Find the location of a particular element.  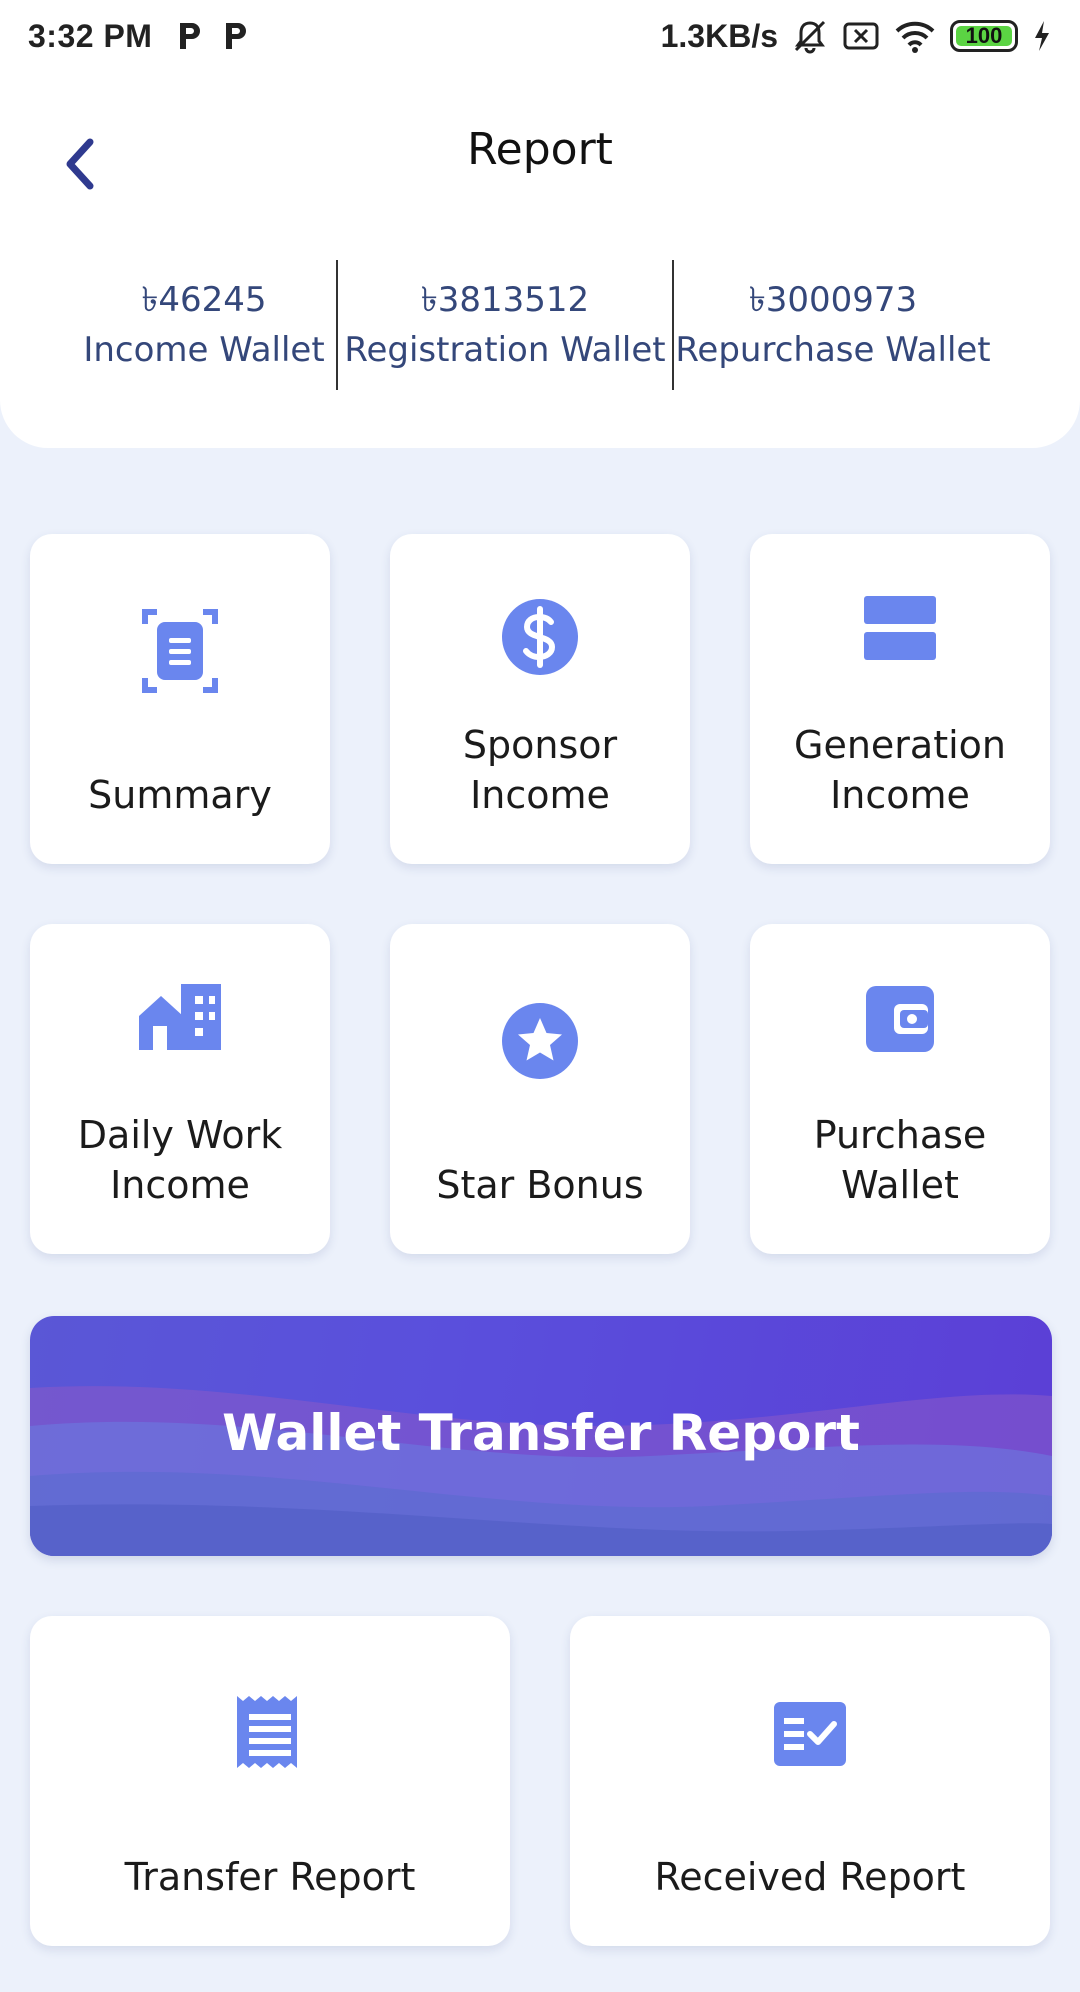

card-label: Sponsor Income is located at coordinates (540, 770).